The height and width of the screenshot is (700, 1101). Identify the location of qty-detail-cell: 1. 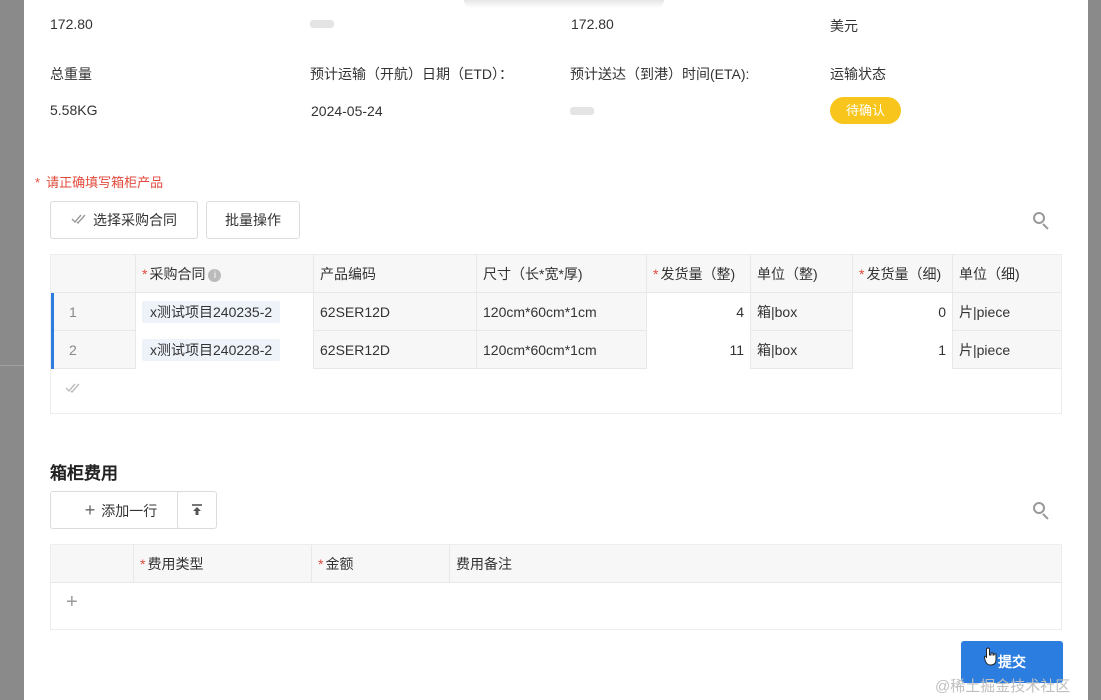
(902, 350).